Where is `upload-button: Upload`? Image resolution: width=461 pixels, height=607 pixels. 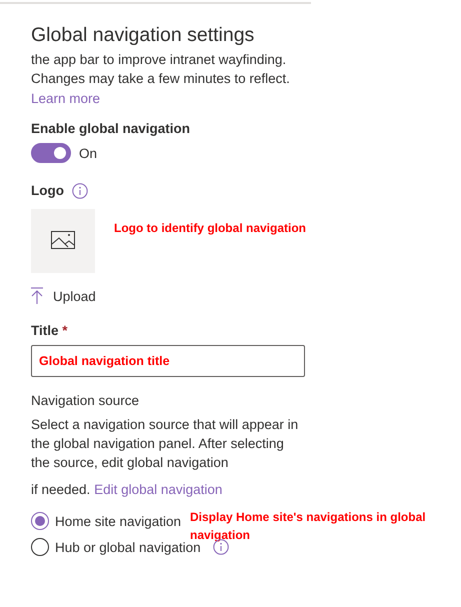 upload-button: Upload is located at coordinates (171, 296).